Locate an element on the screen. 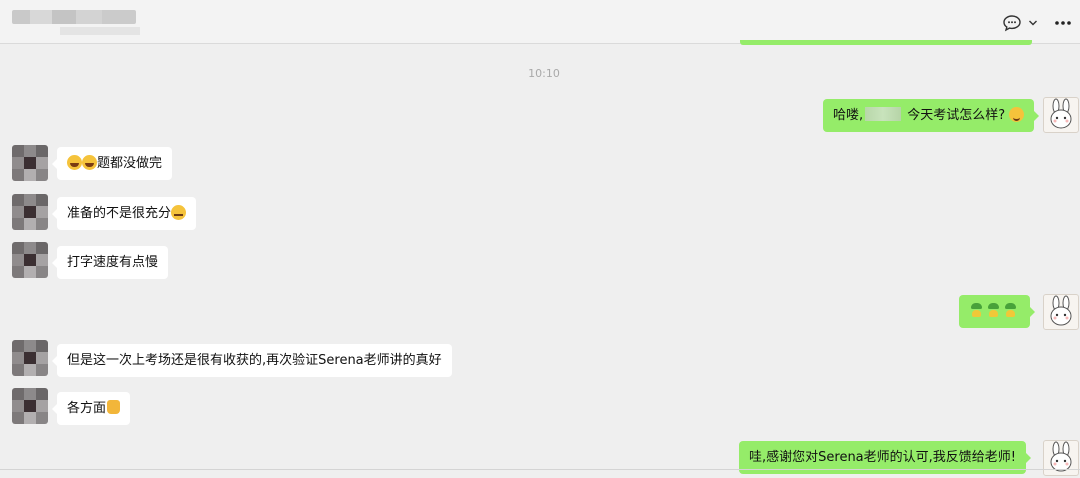  chevron-down-icon is located at coordinates (1033, 23).